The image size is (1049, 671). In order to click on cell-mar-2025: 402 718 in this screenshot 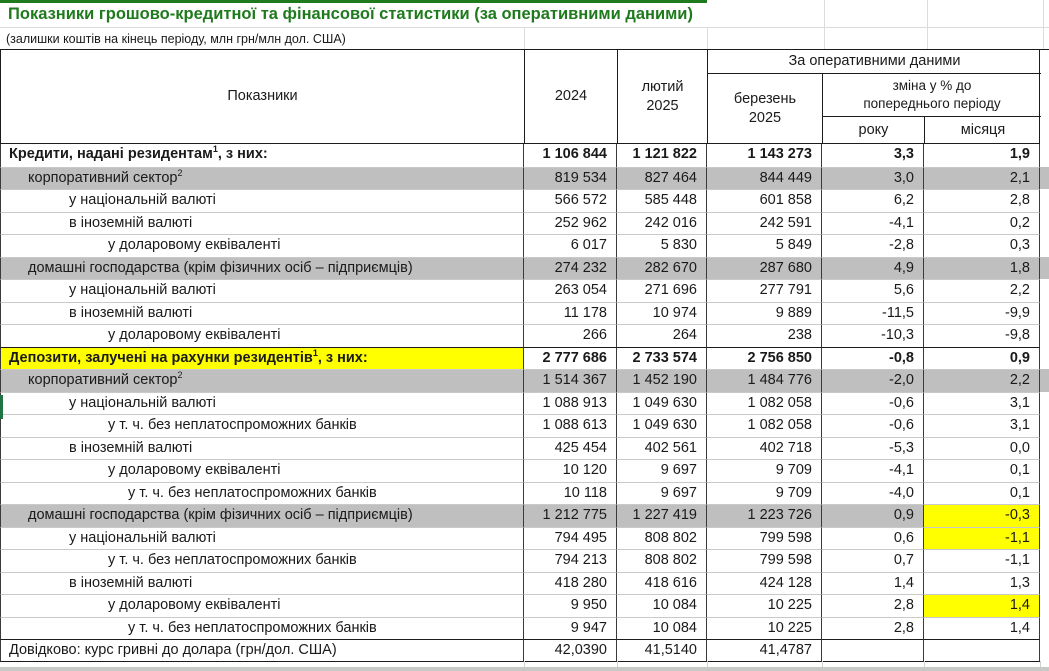, I will do `click(764, 447)`.